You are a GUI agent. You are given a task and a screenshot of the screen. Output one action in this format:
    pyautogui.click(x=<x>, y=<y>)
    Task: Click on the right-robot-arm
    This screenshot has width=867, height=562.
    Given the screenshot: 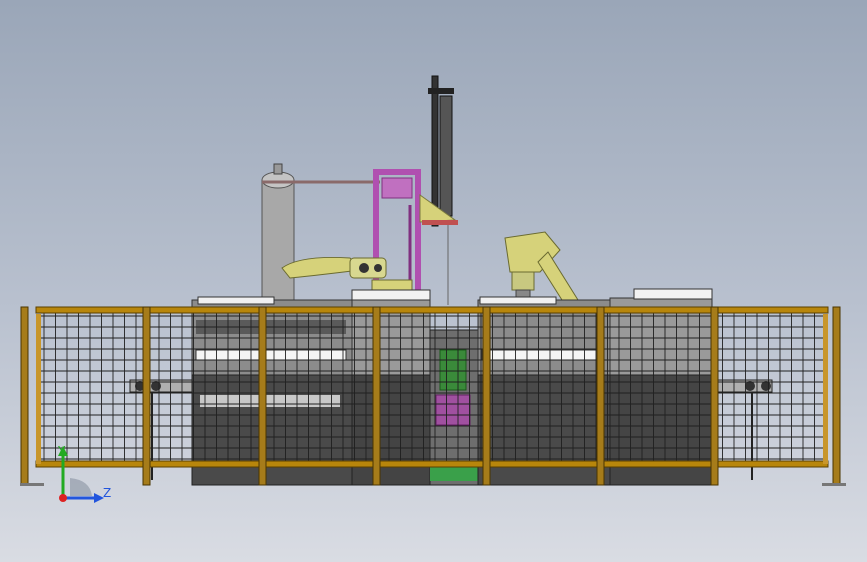 What is the action you would take?
    pyautogui.click(x=541, y=266)
    